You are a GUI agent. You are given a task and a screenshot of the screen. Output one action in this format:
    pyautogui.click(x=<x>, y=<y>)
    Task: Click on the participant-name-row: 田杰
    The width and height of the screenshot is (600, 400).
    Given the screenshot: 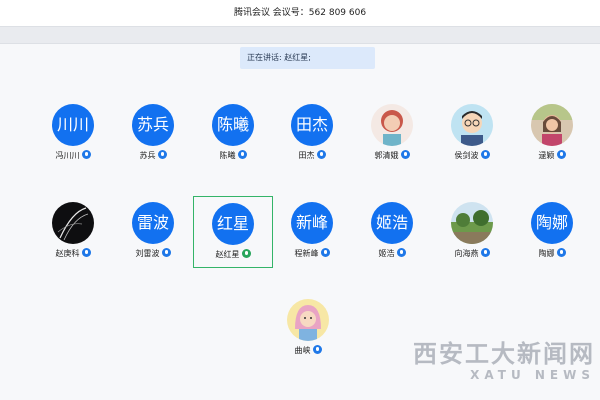 What is the action you would take?
    pyautogui.click(x=312, y=156)
    